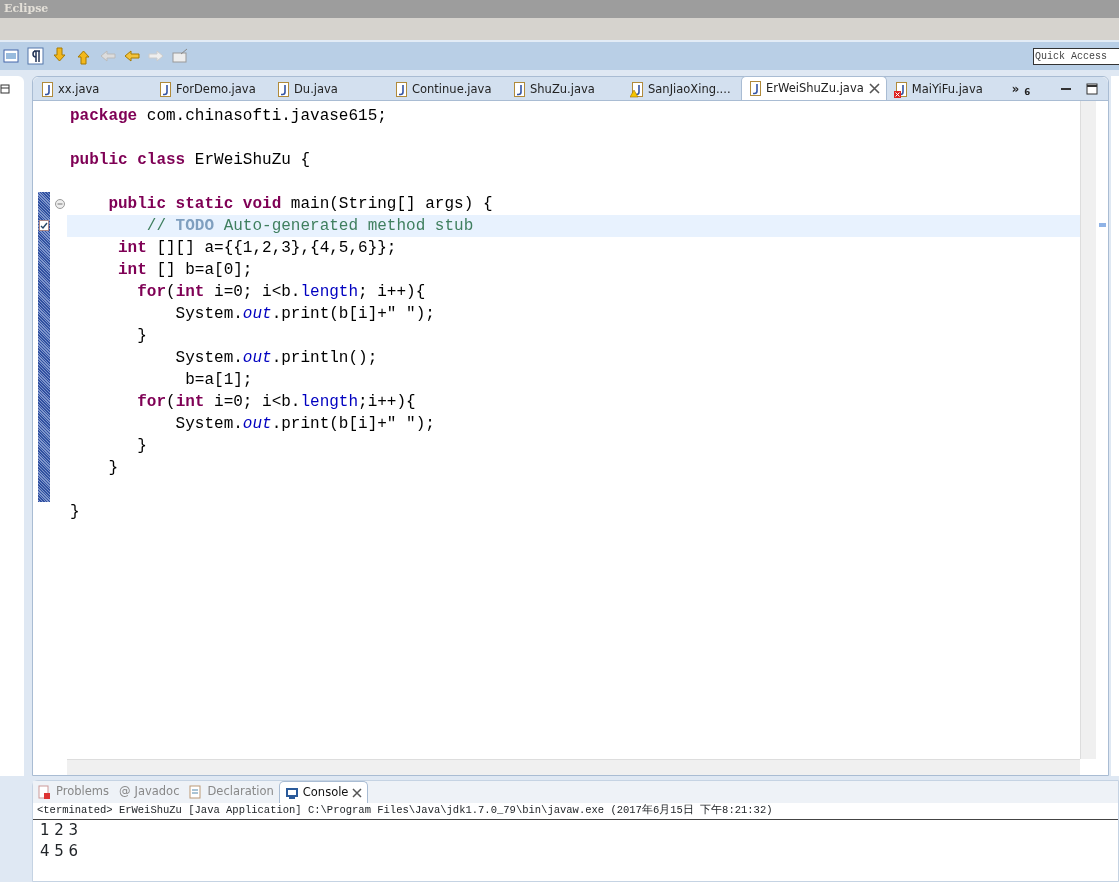  What do you see at coordinates (257, 248) in the screenshot?
I see `code-line: int [][] a={{1,2,3},{4,5,6}};` at bounding box center [257, 248].